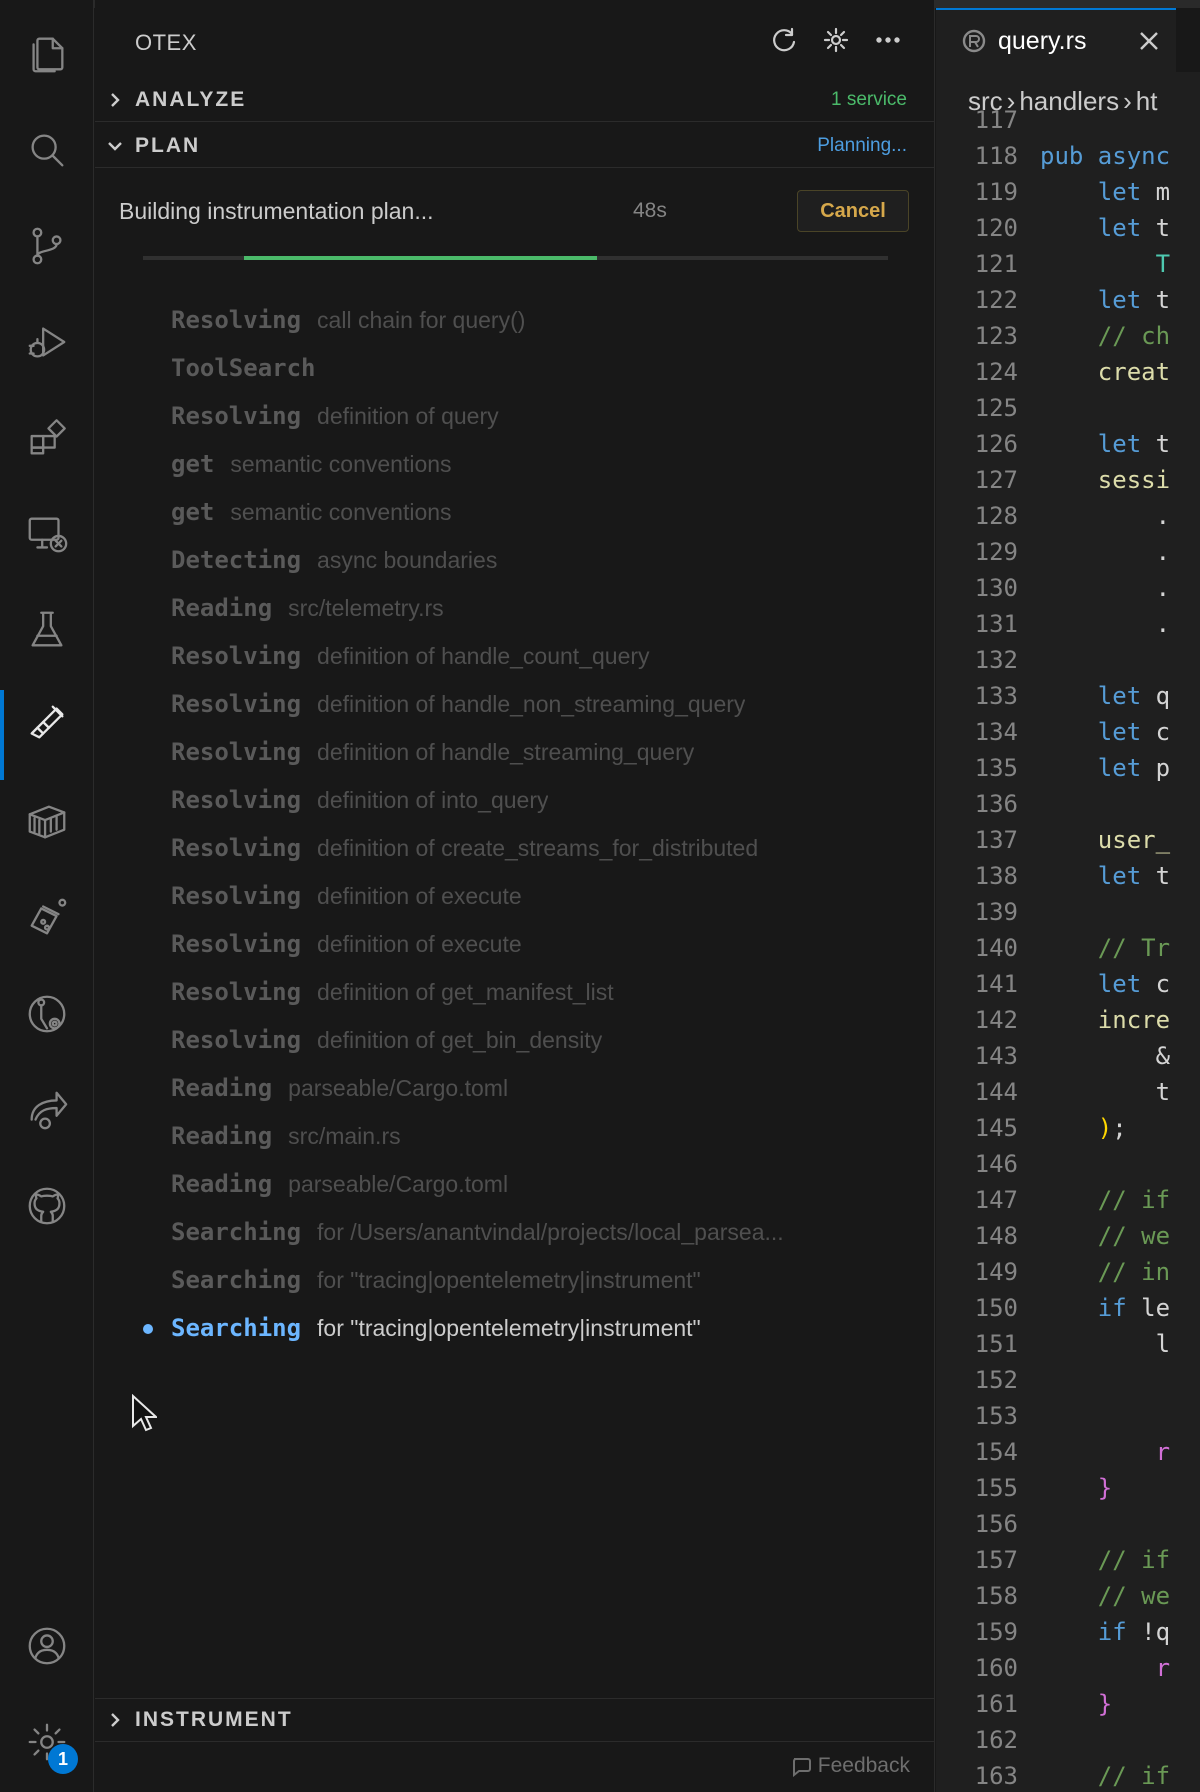  What do you see at coordinates (996, 1308) in the screenshot?
I see `line-number: 150` at bounding box center [996, 1308].